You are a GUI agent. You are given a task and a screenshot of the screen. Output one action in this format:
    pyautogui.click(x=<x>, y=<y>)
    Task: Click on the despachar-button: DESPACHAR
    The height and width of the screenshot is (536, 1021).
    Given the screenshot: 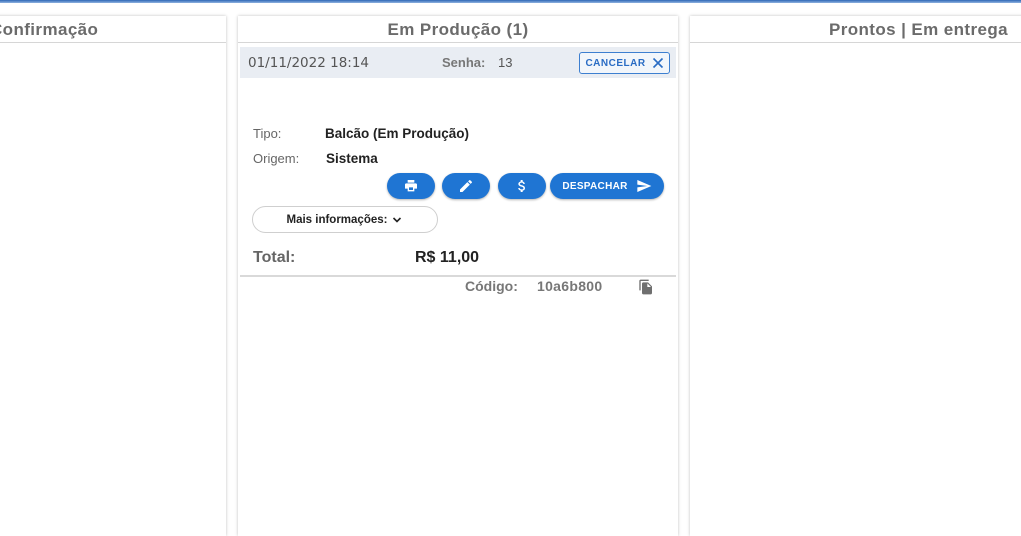 What is the action you would take?
    pyautogui.click(x=607, y=186)
    